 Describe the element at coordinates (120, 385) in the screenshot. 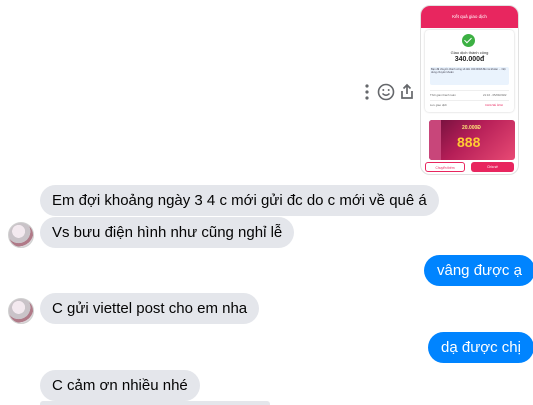

I see `message-incoming: C cảm ơn nhiều nhé` at that location.